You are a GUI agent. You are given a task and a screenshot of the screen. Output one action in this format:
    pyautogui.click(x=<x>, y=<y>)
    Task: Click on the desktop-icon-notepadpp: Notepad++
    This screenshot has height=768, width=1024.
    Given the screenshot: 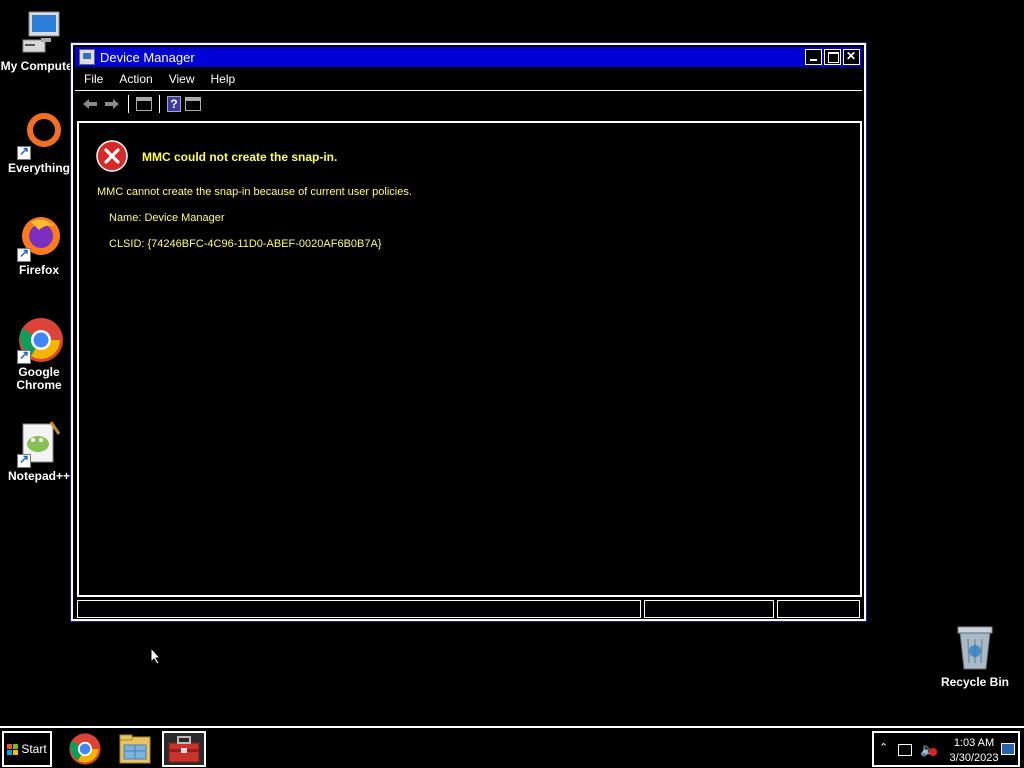 What is the action you would take?
    pyautogui.click(x=39, y=451)
    